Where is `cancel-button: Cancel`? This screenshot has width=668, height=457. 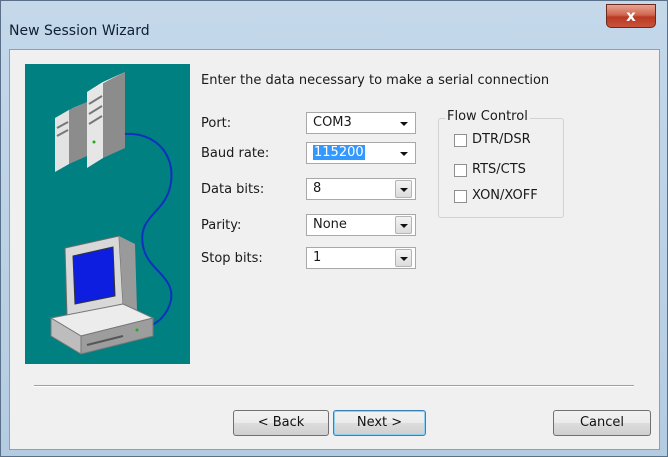 cancel-button: Cancel is located at coordinates (602, 423).